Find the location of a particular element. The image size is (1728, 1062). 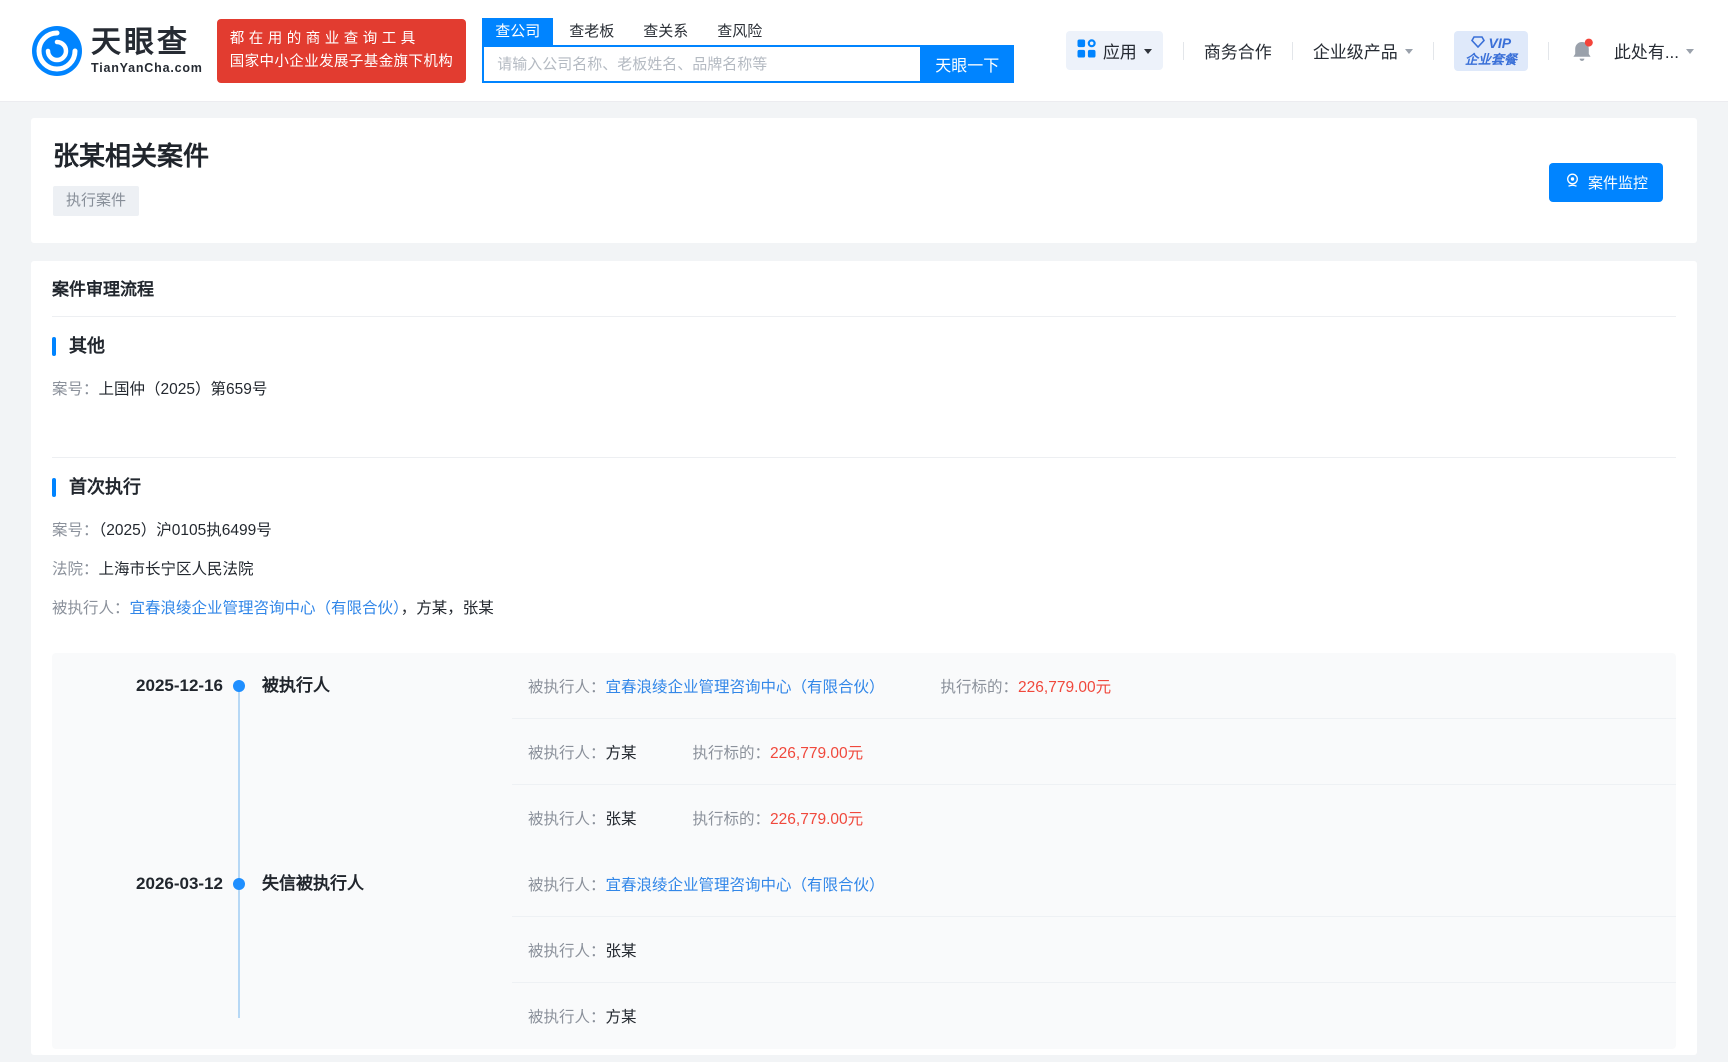

case-field: 法院：上海市长宁区人民法院 is located at coordinates (864, 569).